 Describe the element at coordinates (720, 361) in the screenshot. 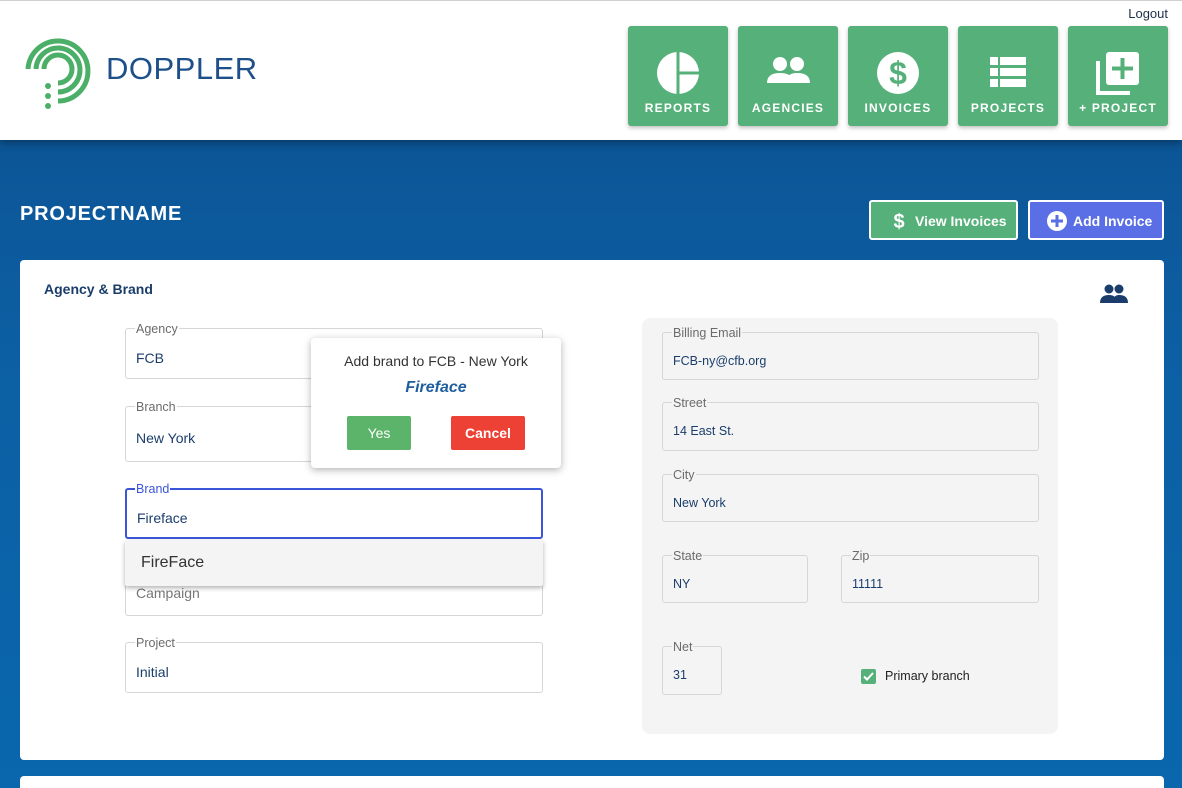

I see `billing-email-value: FCB-ny@cfb.org` at that location.